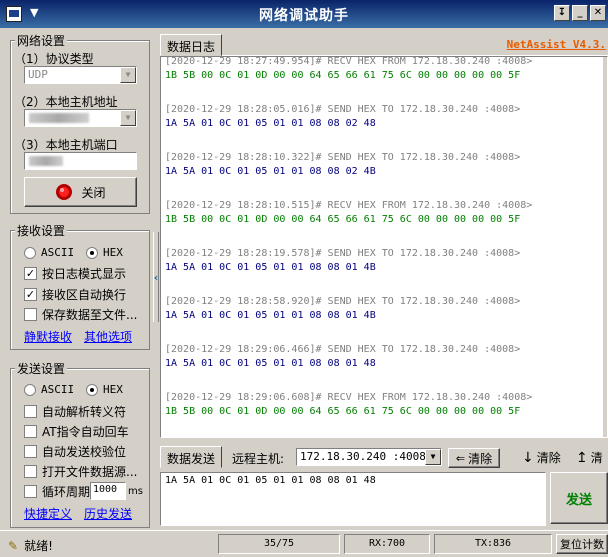  I want to click on send-input: 1A 5A 01 0C 01 05 01 01 08 08 01 48, so click(353, 499).